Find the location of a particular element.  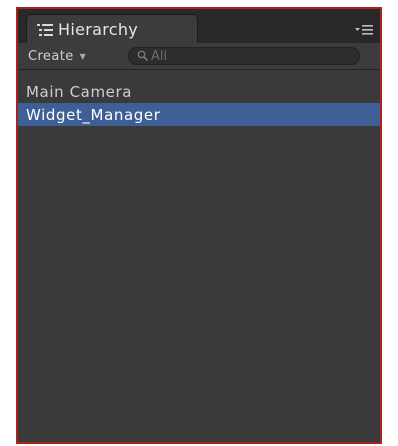

hierarchy-item-main-camera: Main Camera is located at coordinates (199, 91).